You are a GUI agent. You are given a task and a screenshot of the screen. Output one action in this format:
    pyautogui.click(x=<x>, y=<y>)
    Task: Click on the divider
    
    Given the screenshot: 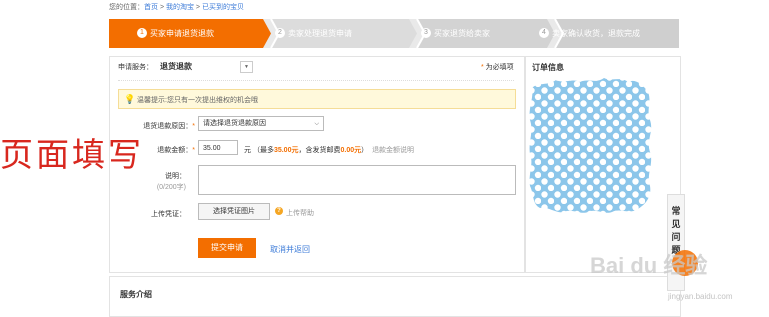 What is the action you would take?
    pyautogui.click(x=316, y=80)
    